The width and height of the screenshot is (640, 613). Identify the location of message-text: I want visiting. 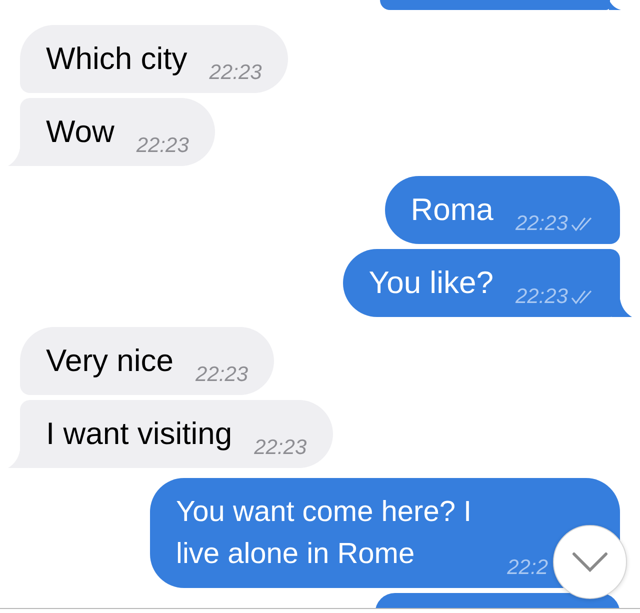
(139, 434).